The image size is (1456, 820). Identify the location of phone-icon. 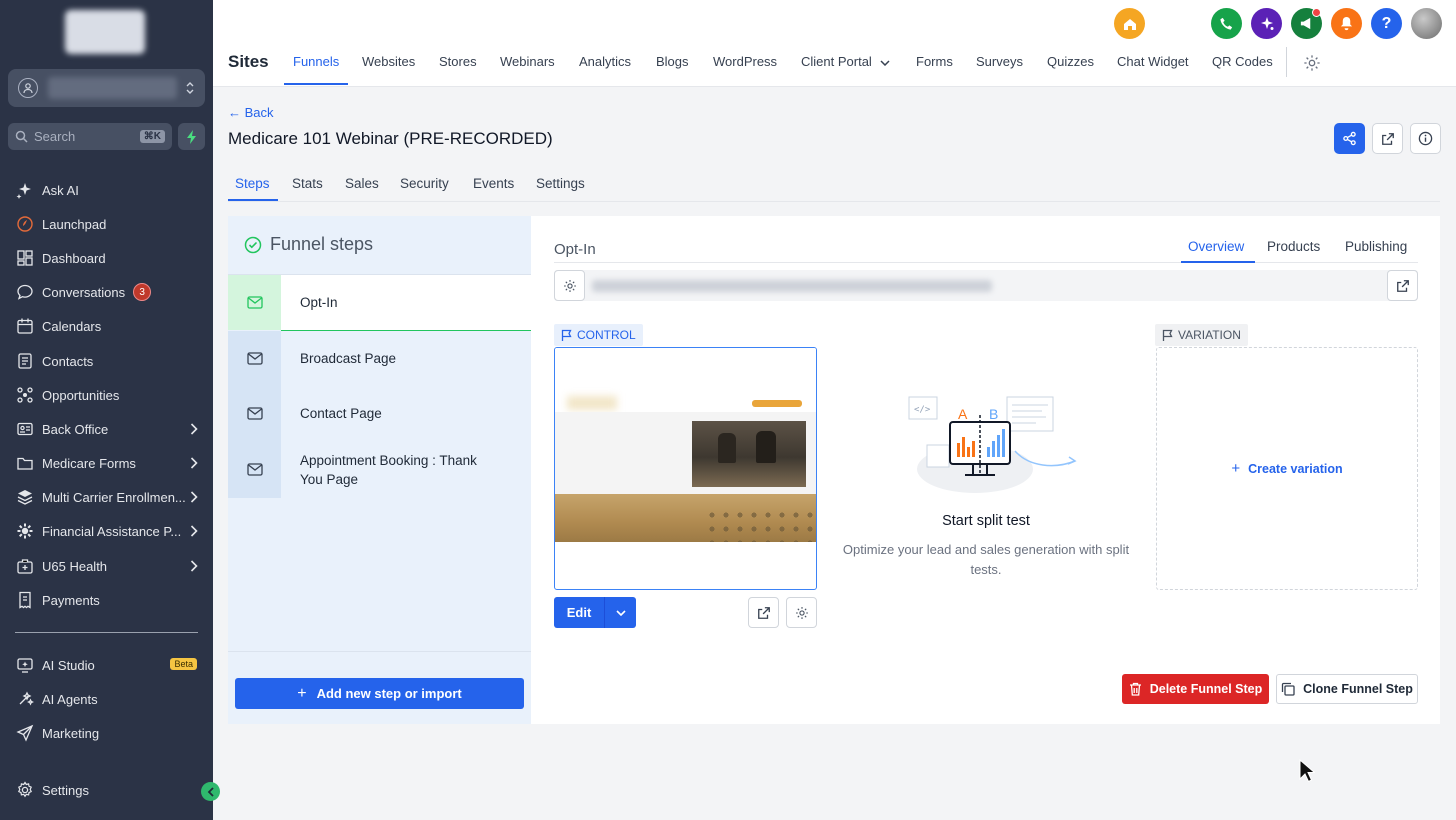
(1226, 23).